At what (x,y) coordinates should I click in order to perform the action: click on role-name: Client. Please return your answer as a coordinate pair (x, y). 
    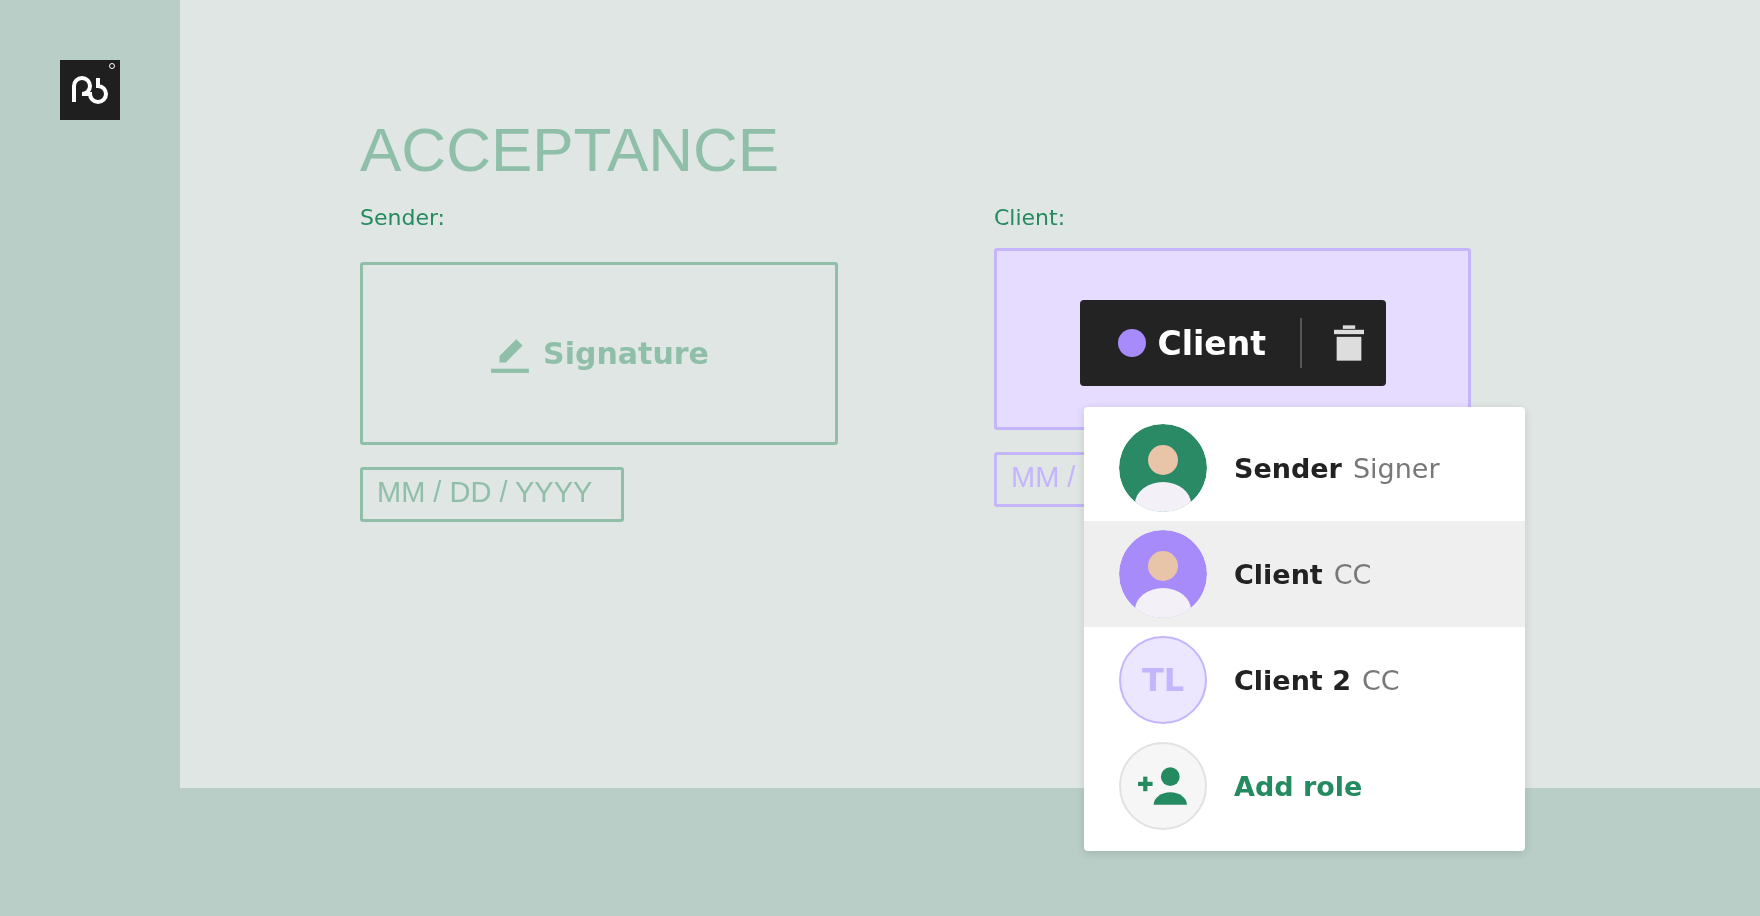
    Looking at the image, I should click on (1278, 574).